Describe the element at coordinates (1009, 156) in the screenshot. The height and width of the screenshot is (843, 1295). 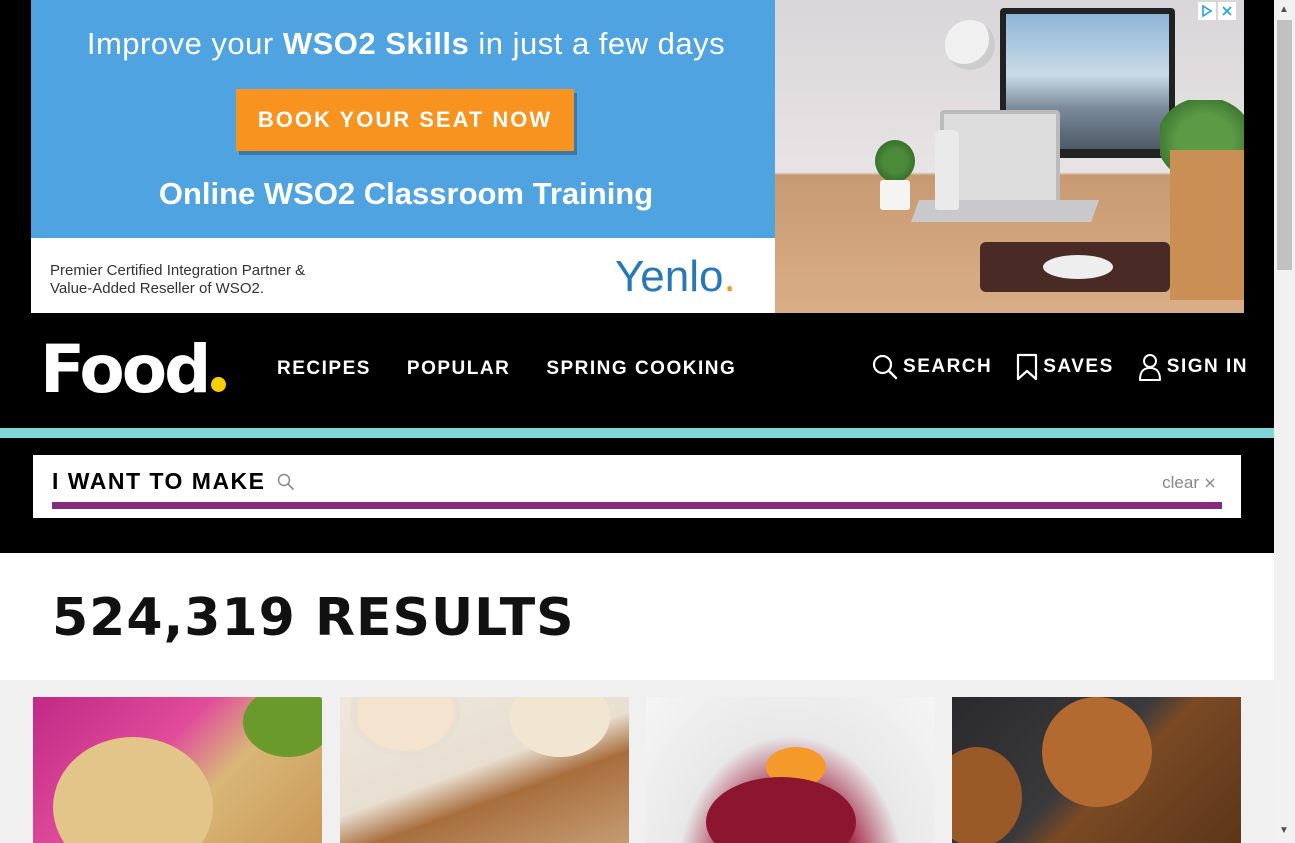
I see `ad-photo` at that location.